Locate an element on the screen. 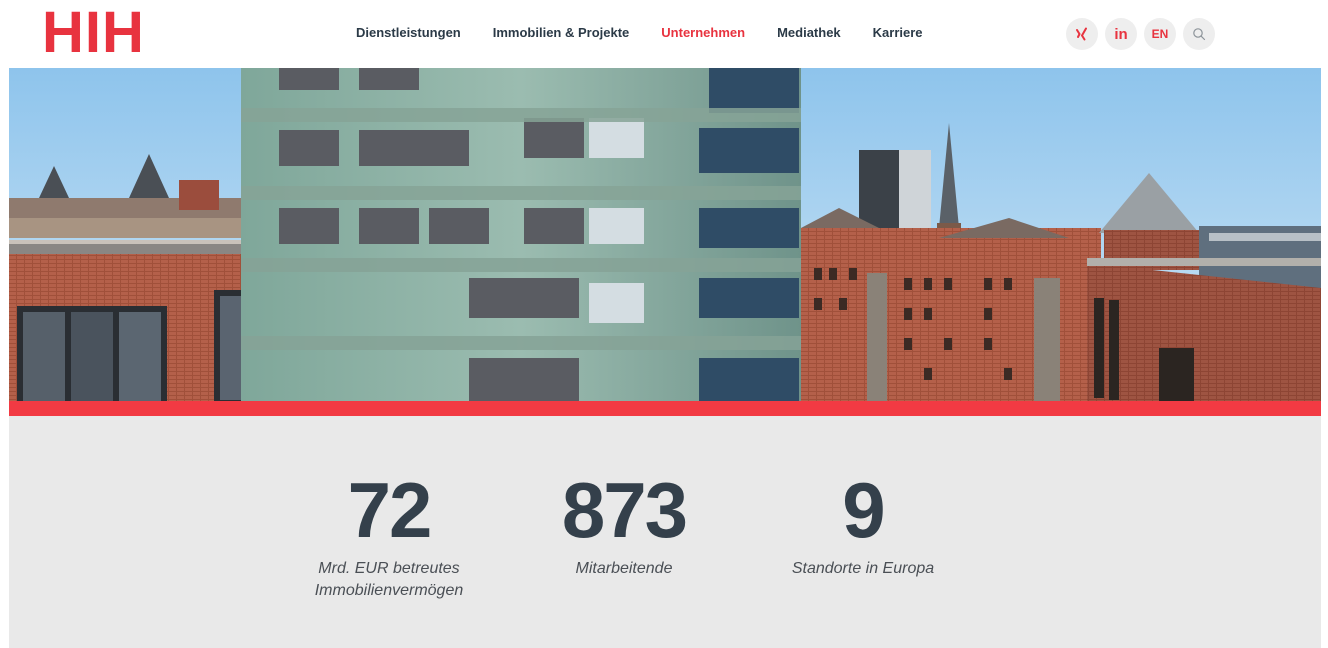 This screenshot has width=1328, height=648. nav-item-mediathek: Mediathek is located at coordinates (809, 32).